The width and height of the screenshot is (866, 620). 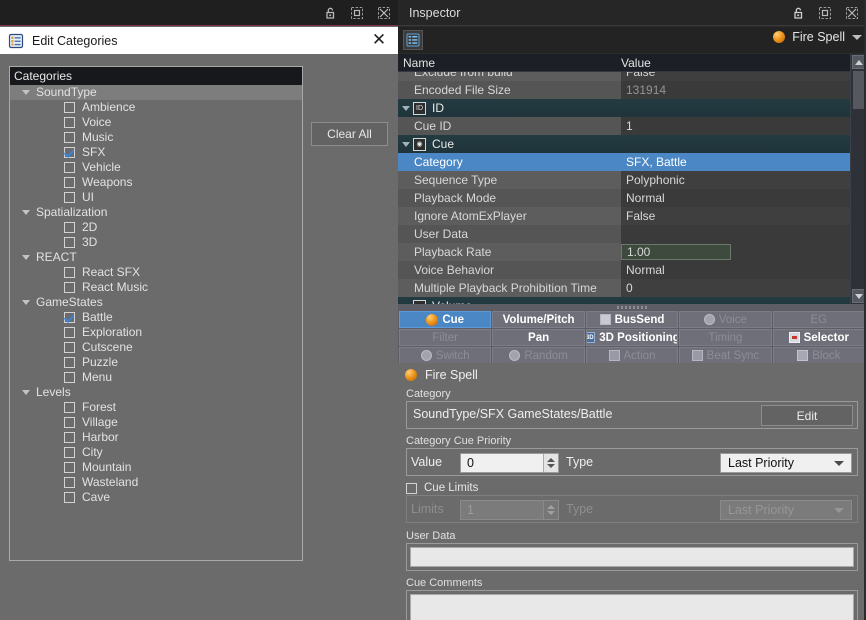 I want to click on tab-bussend: BusSend, so click(x=632, y=319).